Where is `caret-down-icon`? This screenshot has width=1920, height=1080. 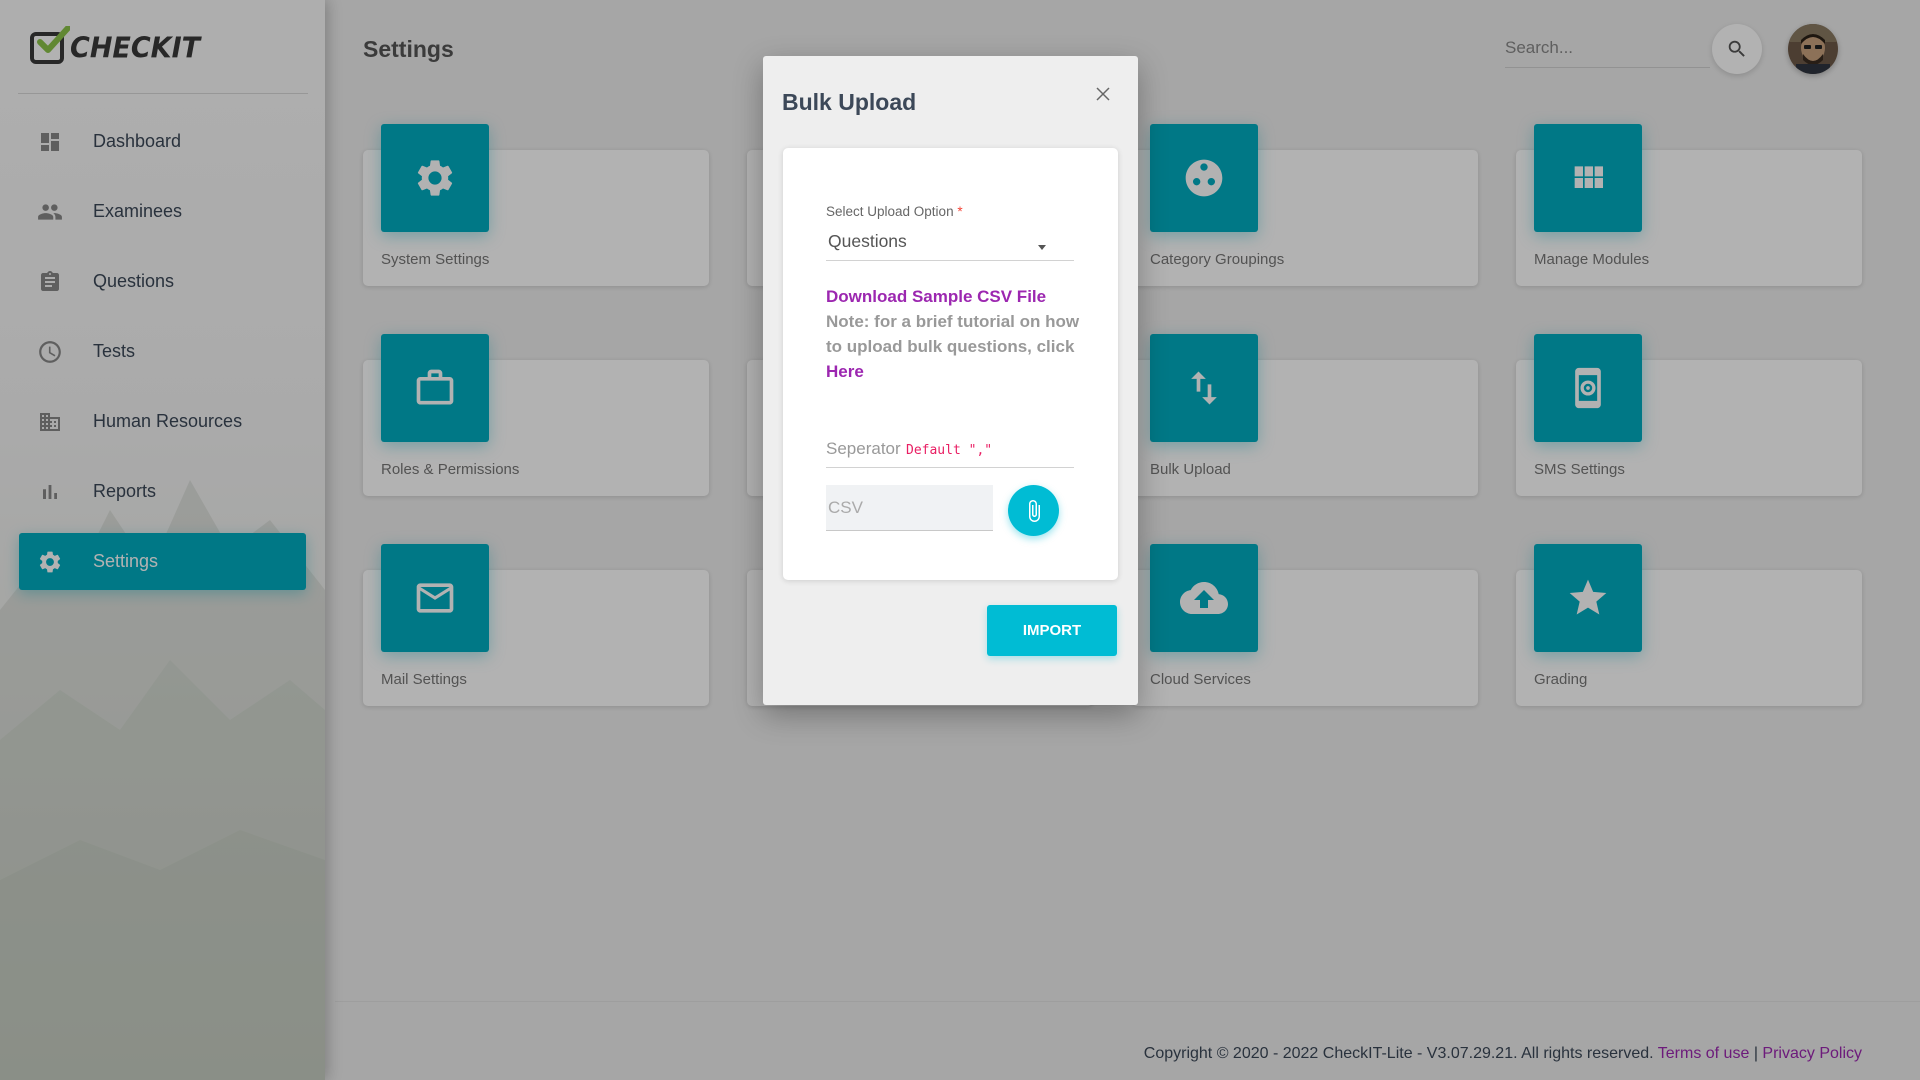
caret-down-icon is located at coordinates (1042, 247).